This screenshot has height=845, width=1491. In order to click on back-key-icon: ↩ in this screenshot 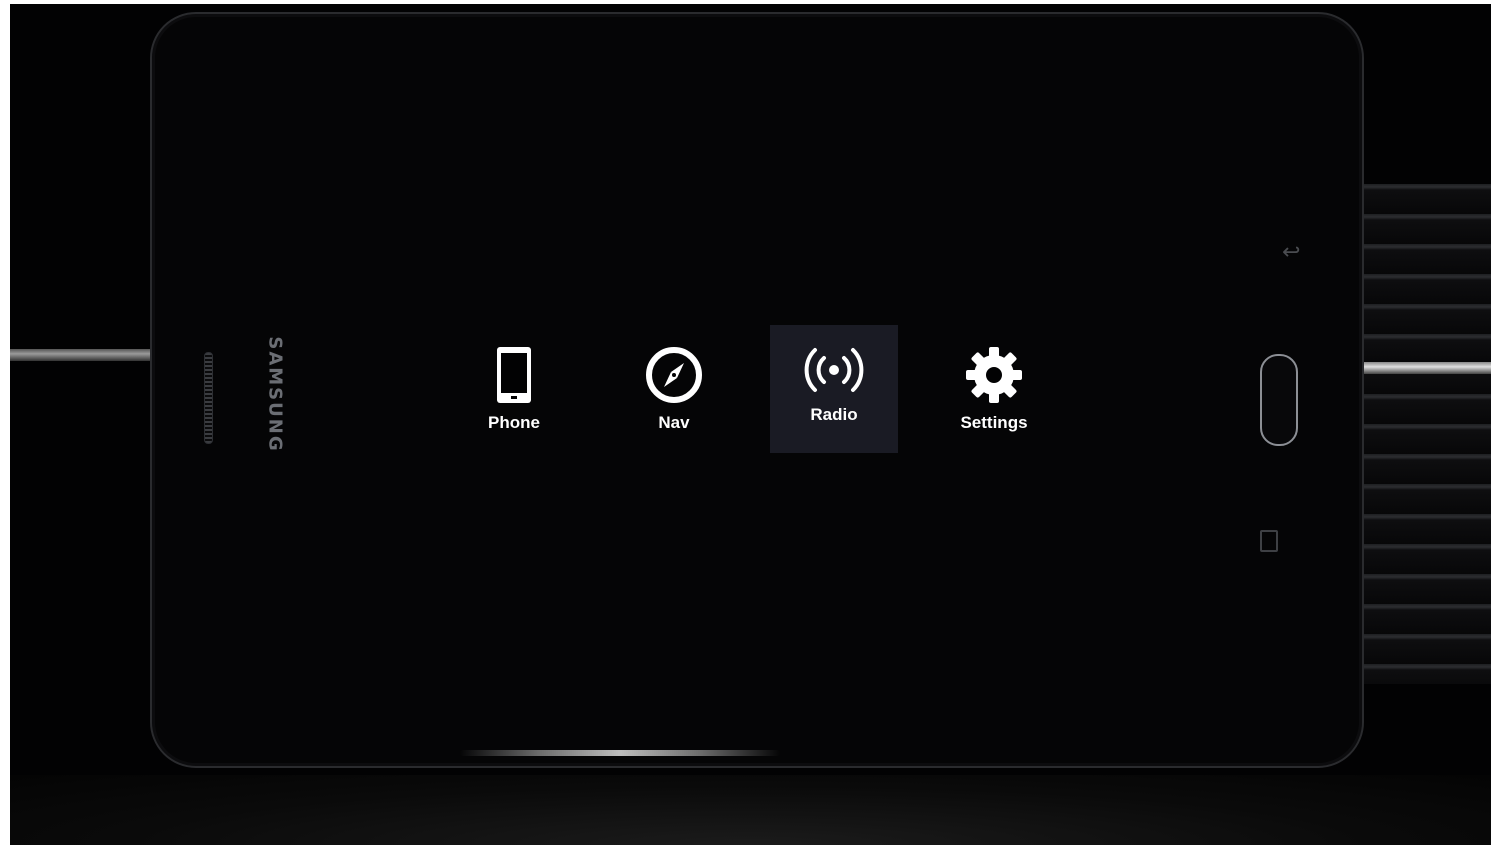, I will do `click(1291, 252)`.